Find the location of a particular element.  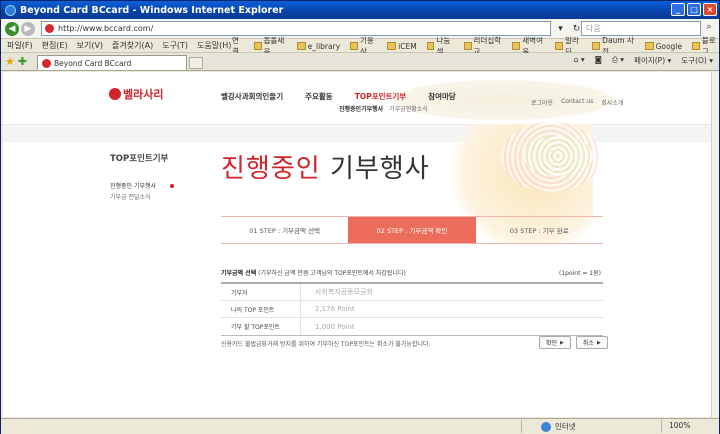

step-3: 03 STEP : 기부 완료 is located at coordinates (539, 231).